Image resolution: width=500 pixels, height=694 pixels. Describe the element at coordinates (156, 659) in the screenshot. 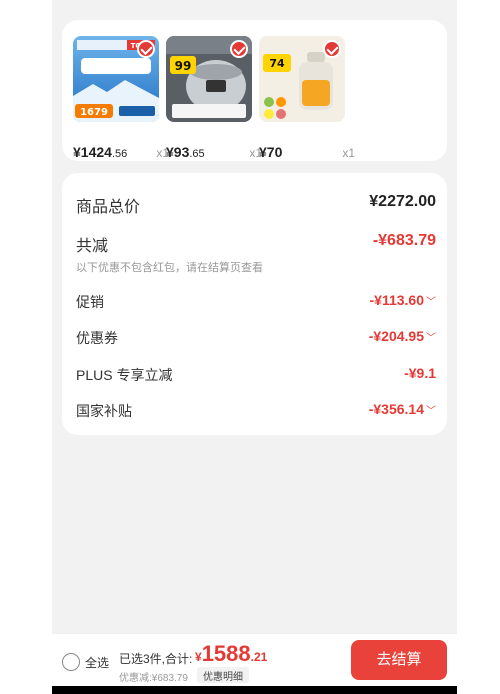

I see `selected-count: 已选3件,合计:` at that location.